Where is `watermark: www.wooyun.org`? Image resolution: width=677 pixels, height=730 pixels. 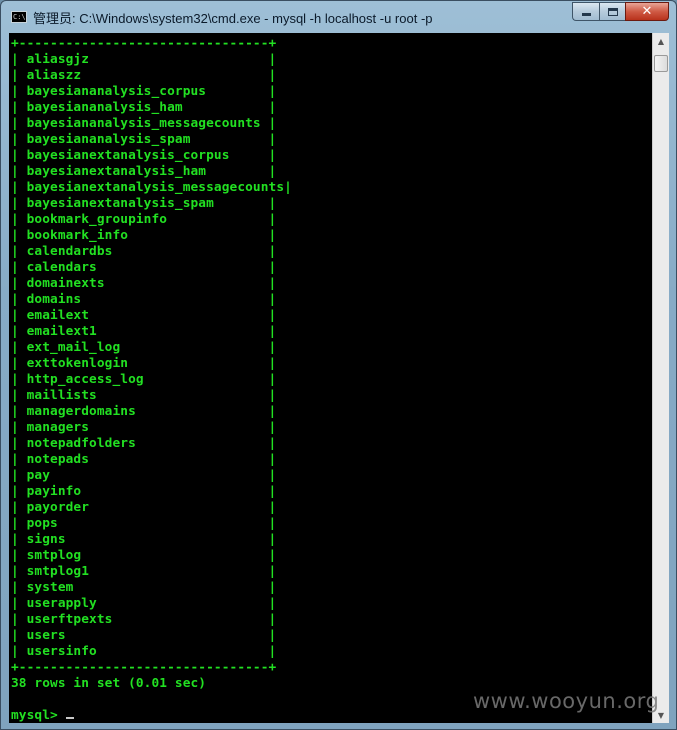
watermark: www.wooyun.org is located at coordinates (566, 701).